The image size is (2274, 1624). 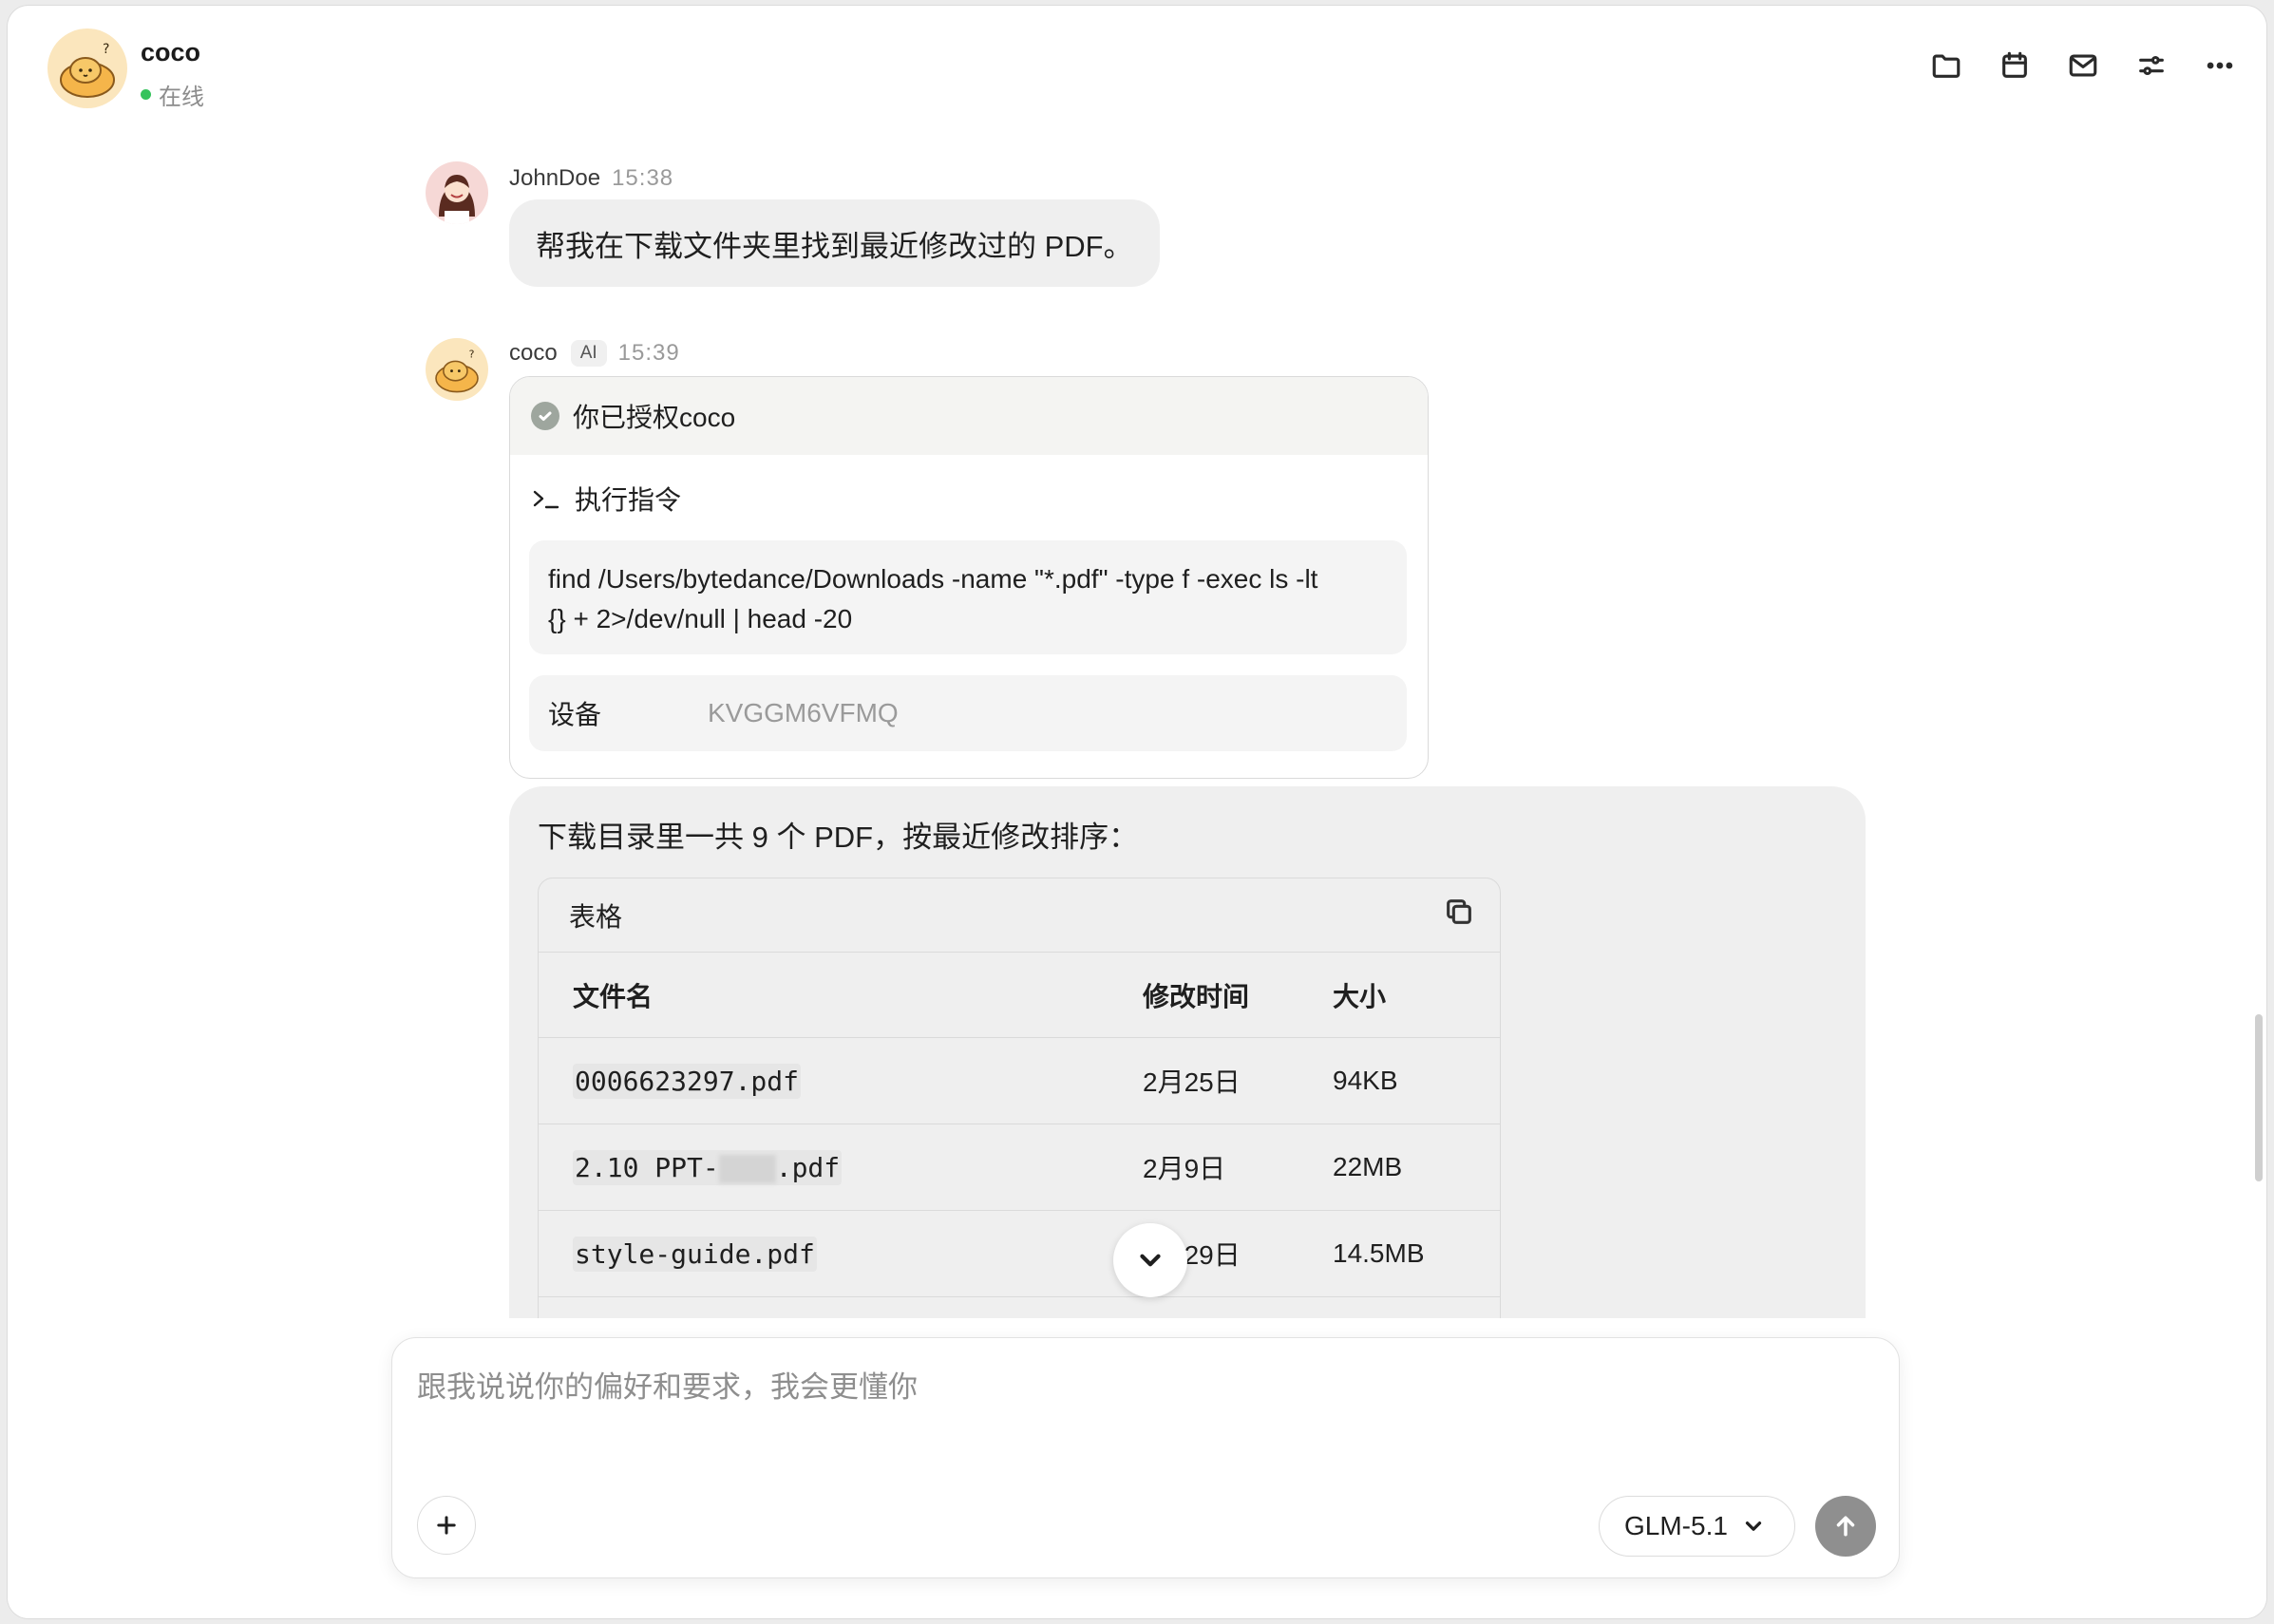 I want to click on calendar-icon, so click(x=2015, y=64).